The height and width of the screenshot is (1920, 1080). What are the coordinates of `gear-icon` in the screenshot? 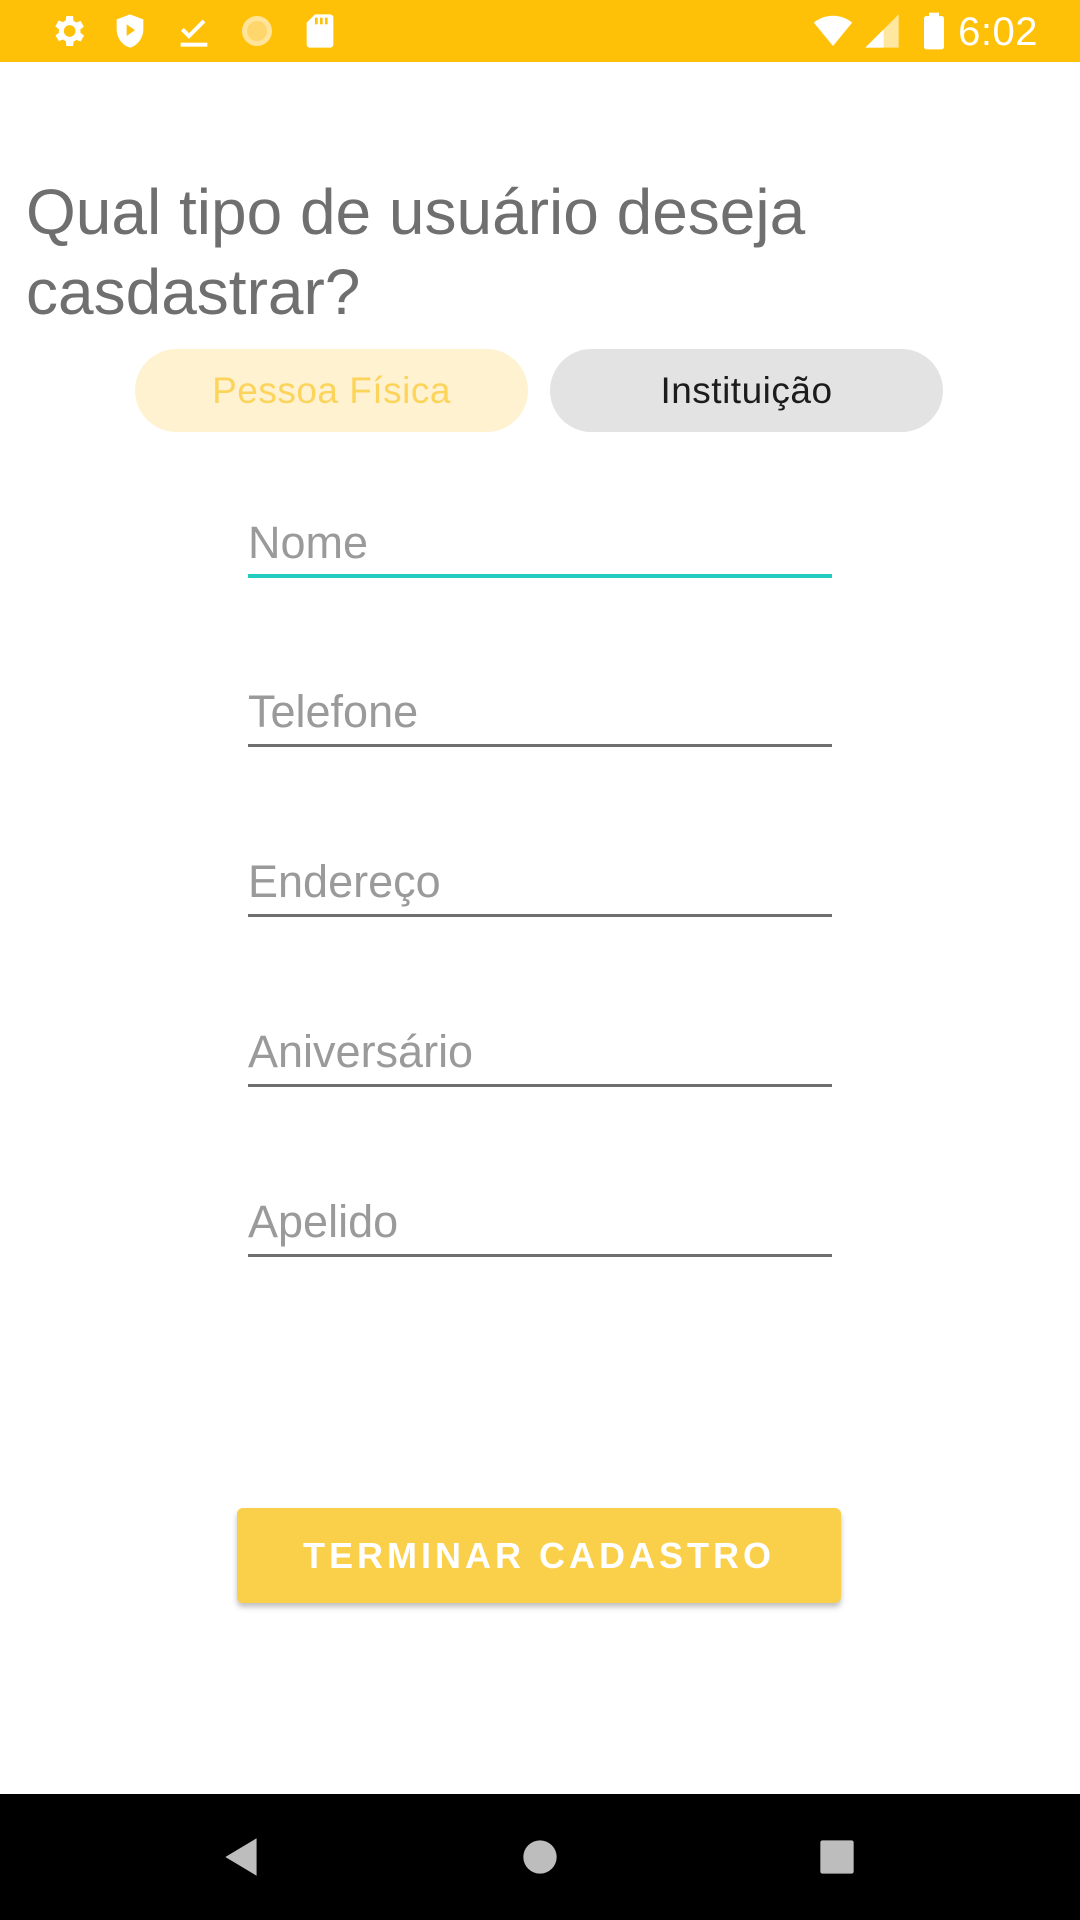 It's located at (68, 31).